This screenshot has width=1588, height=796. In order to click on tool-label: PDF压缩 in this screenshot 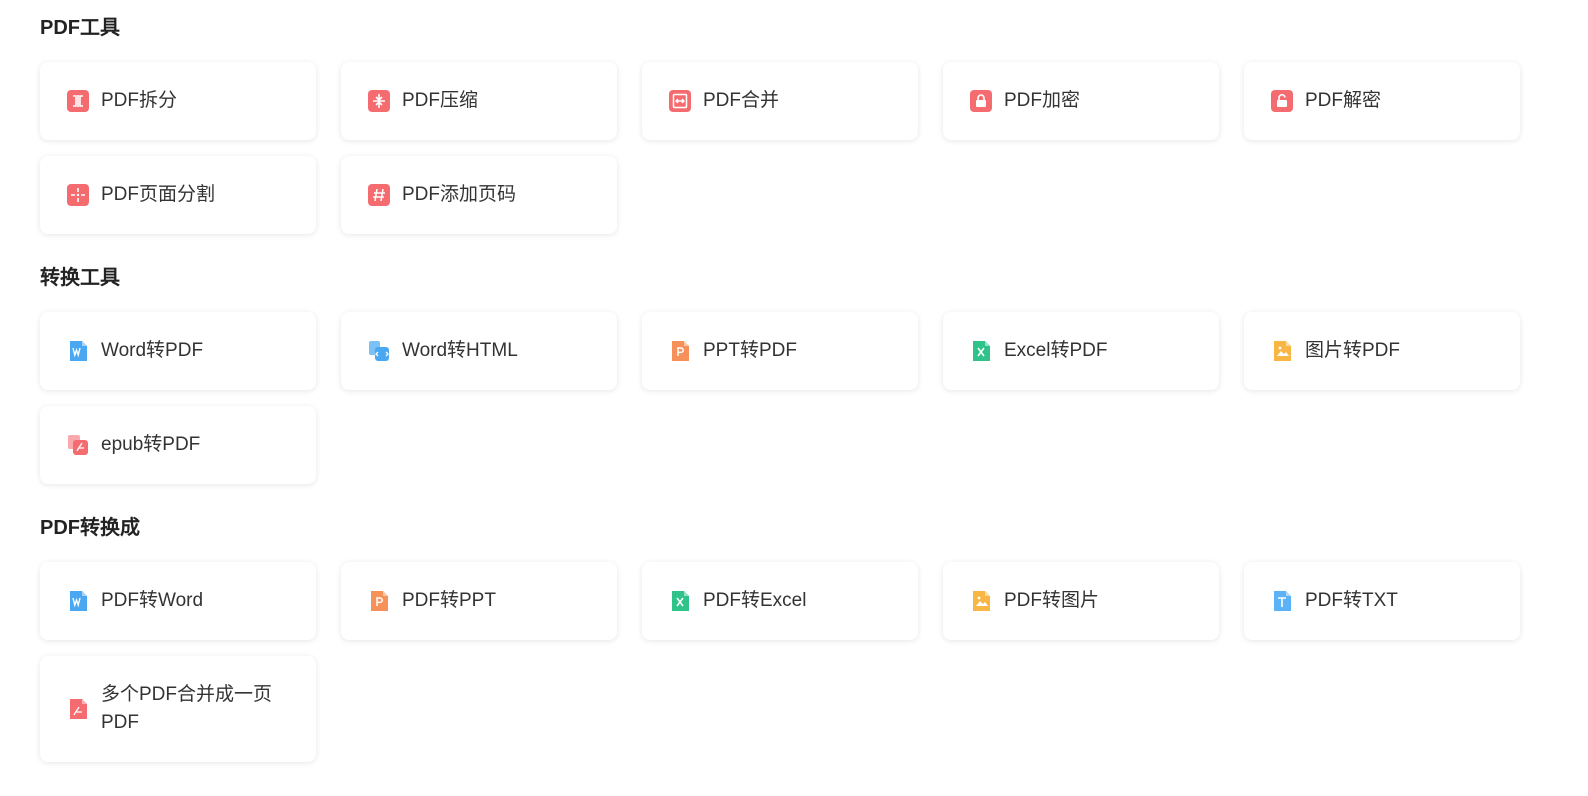, I will do `click(440, 100)`.